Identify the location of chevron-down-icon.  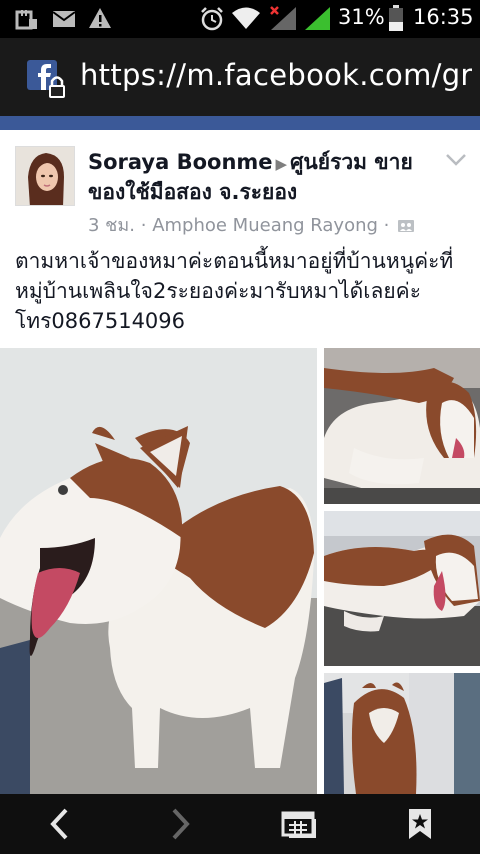
(456, 160).